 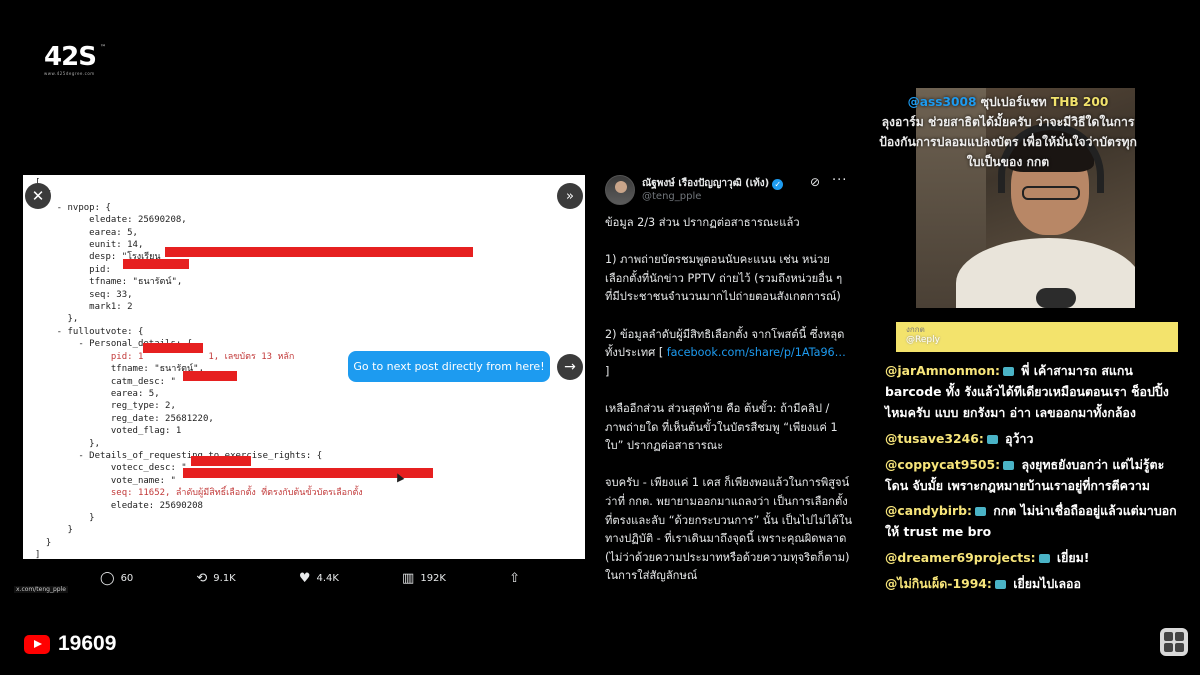 I want to click on comment-icon: ◯, so click(x=107, y=578).